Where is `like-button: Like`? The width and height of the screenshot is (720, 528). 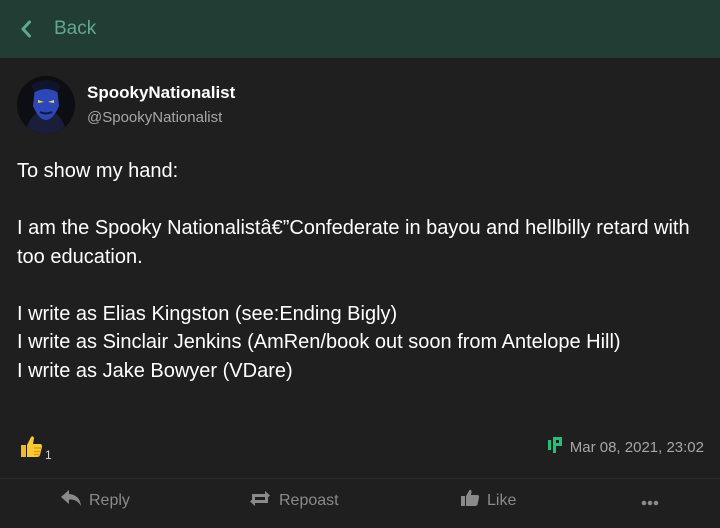
like-button: Like is located at coordinates (488, 500).